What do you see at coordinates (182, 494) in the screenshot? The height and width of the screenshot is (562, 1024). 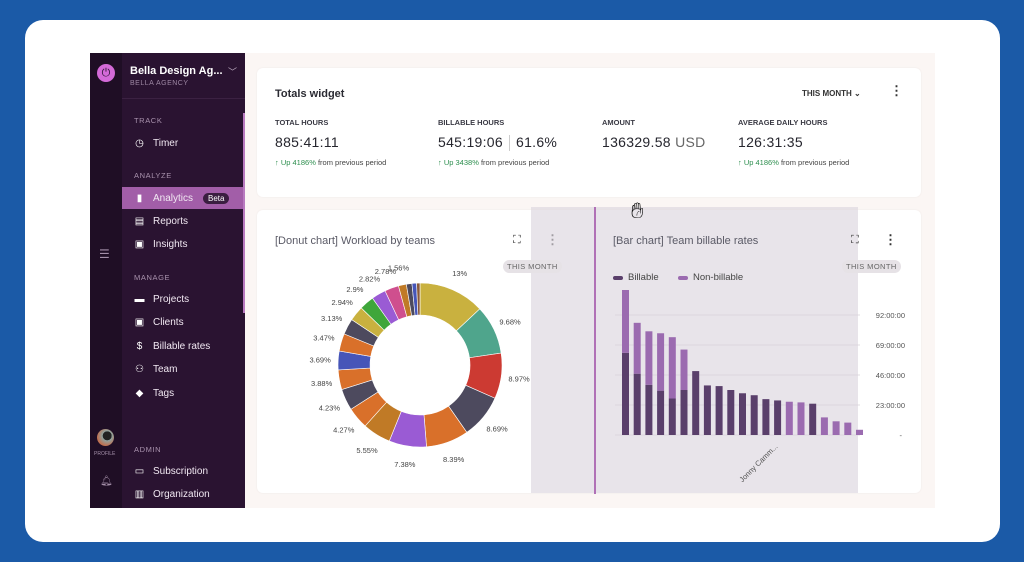 I see `sidebar-item-organization: ▥ Organization` at bounding box center [182, 494].